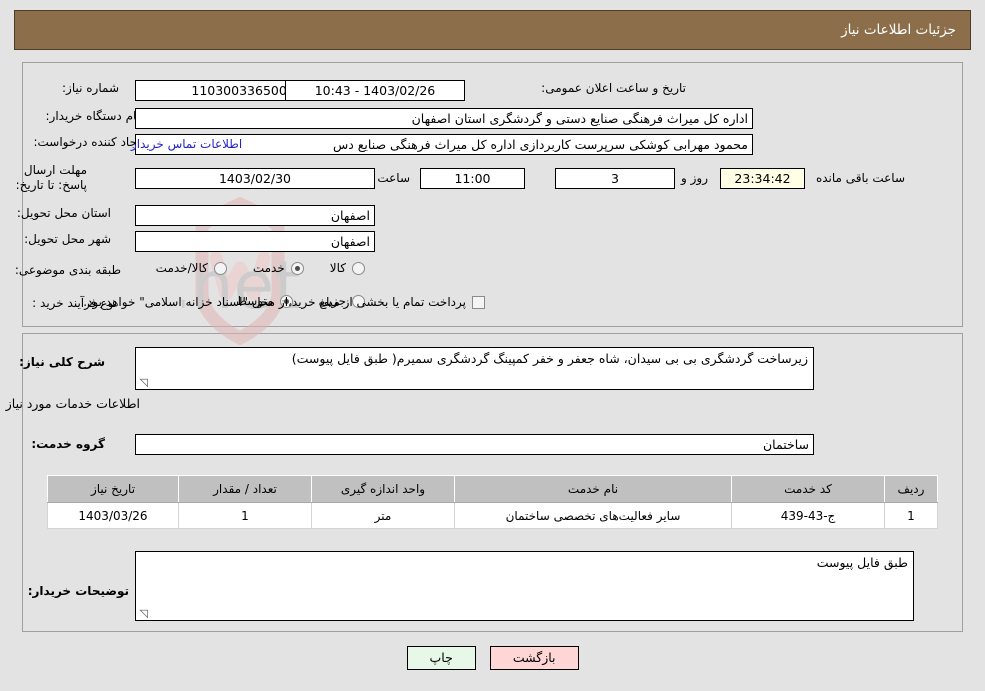 This screenshot has height=691, width=985. I want to click on print-button: چاپ, so click(441, 658).